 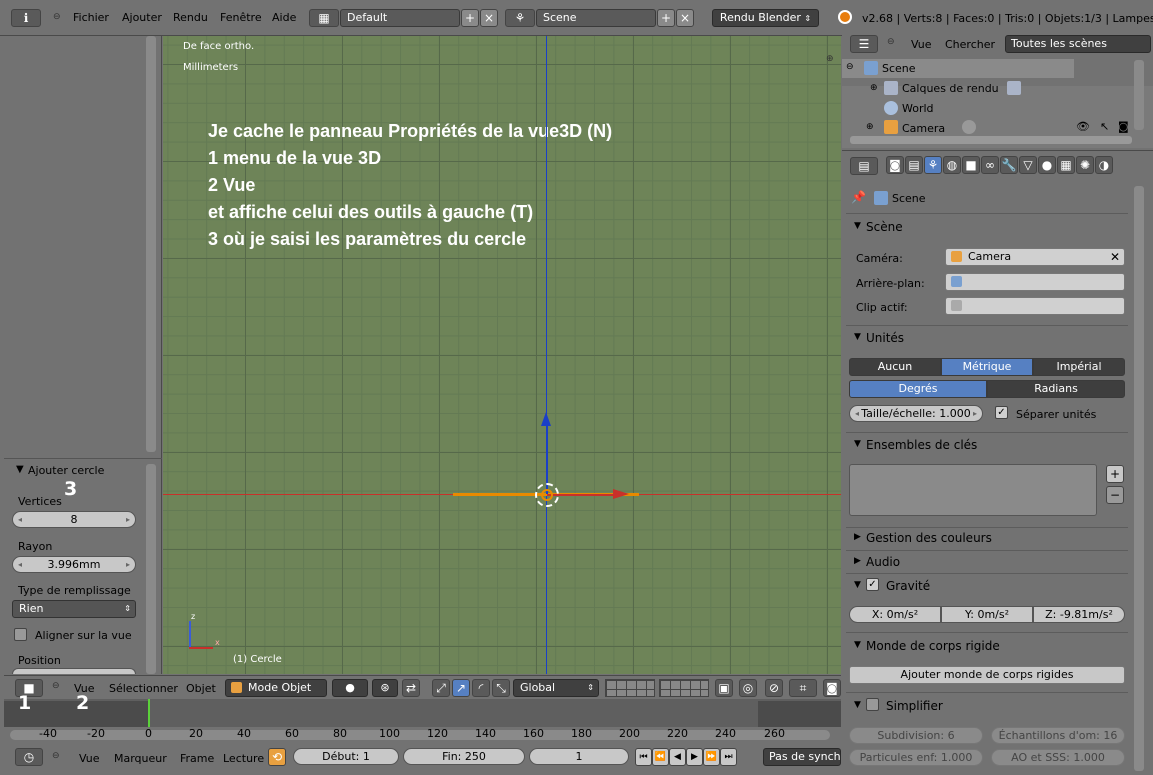 I want to click on pin-icon: 📌, so click(x=858, y=197).